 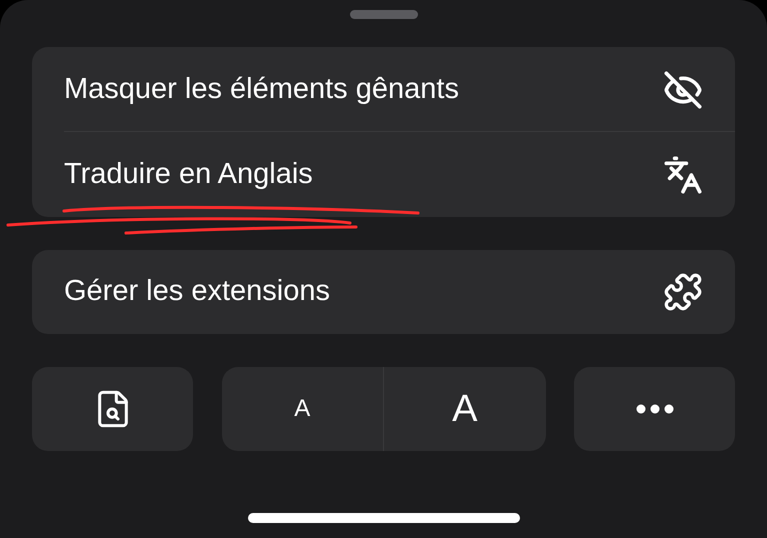 I want to click on puzzle-icon, so click(x=683, y=292).